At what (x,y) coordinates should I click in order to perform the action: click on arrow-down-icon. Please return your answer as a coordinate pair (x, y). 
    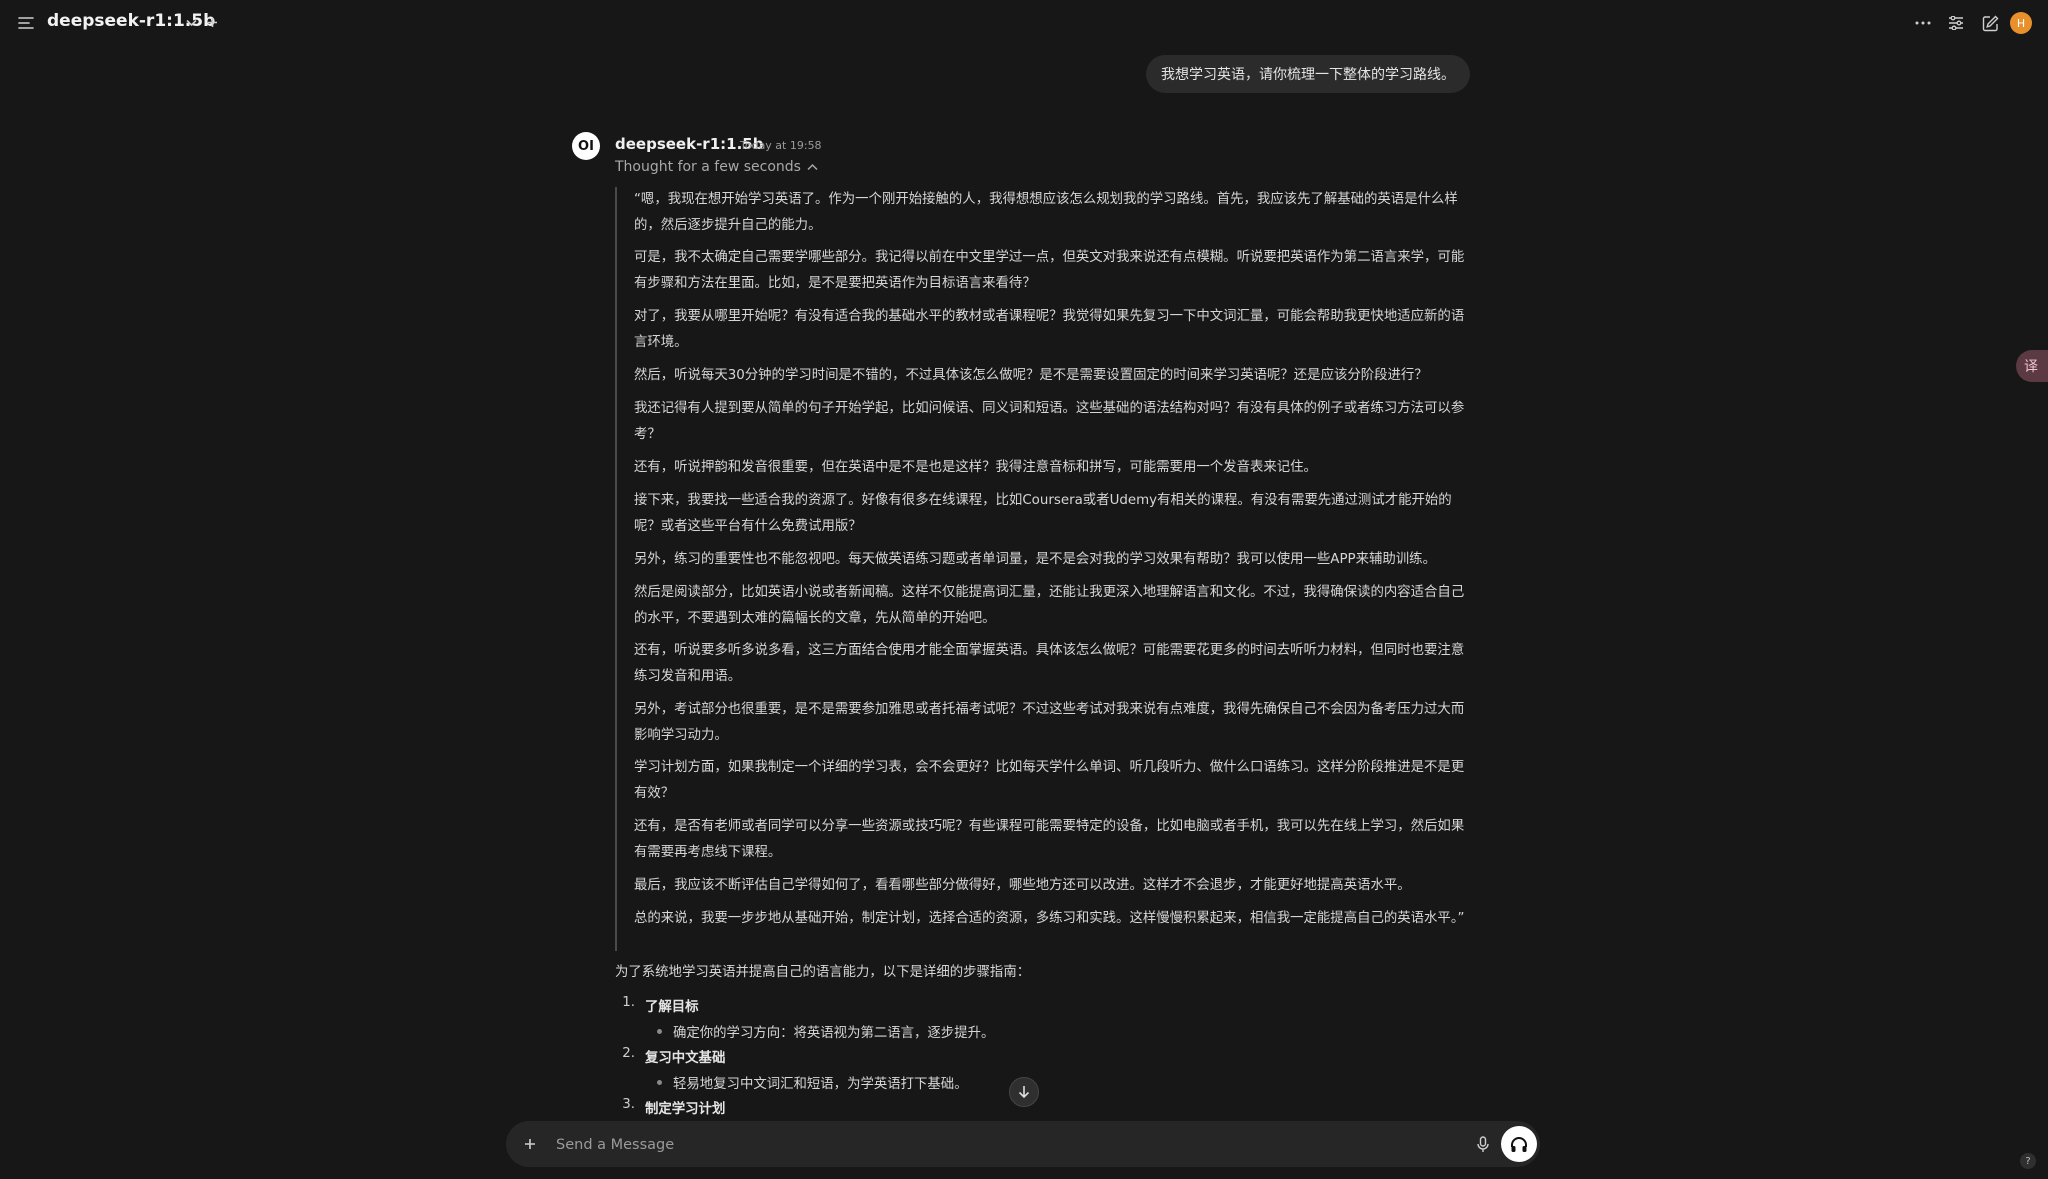
    Looking at the image, I should click on (1024, 1092).